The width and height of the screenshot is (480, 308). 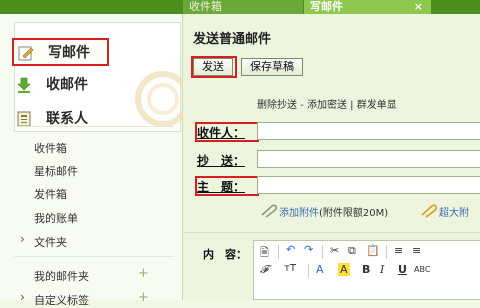 I want to click on add-tag-icon: +, so click(x=143, y=297).